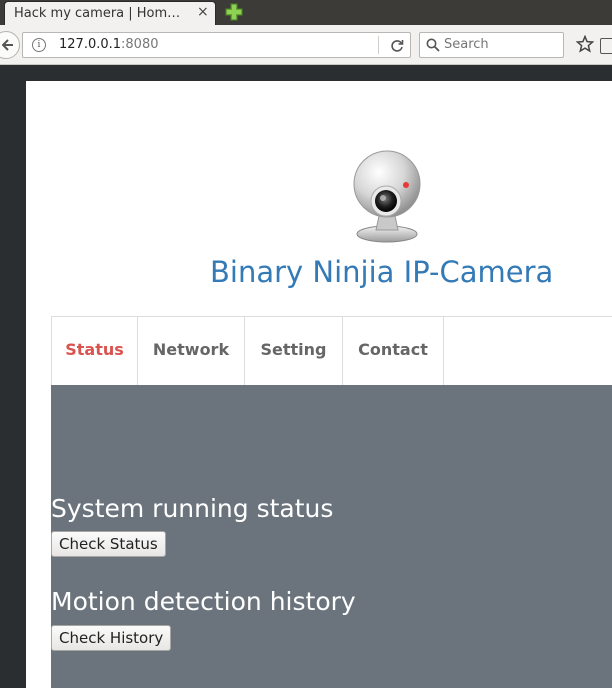 Image resolution: width=612 pixels, height=688 pixels. I want to click on check-history-button: Check History, so click(111, 638).